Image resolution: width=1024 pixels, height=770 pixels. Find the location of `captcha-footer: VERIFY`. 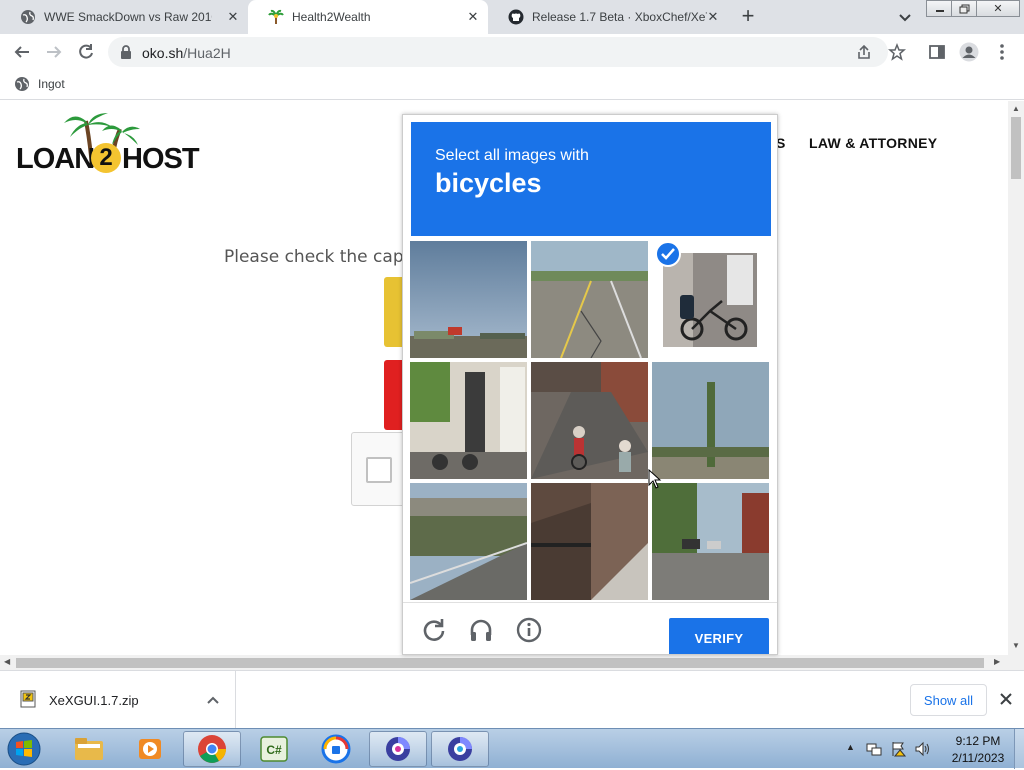

captcha-footer: VERIFY is located at coordinates (590, 628).